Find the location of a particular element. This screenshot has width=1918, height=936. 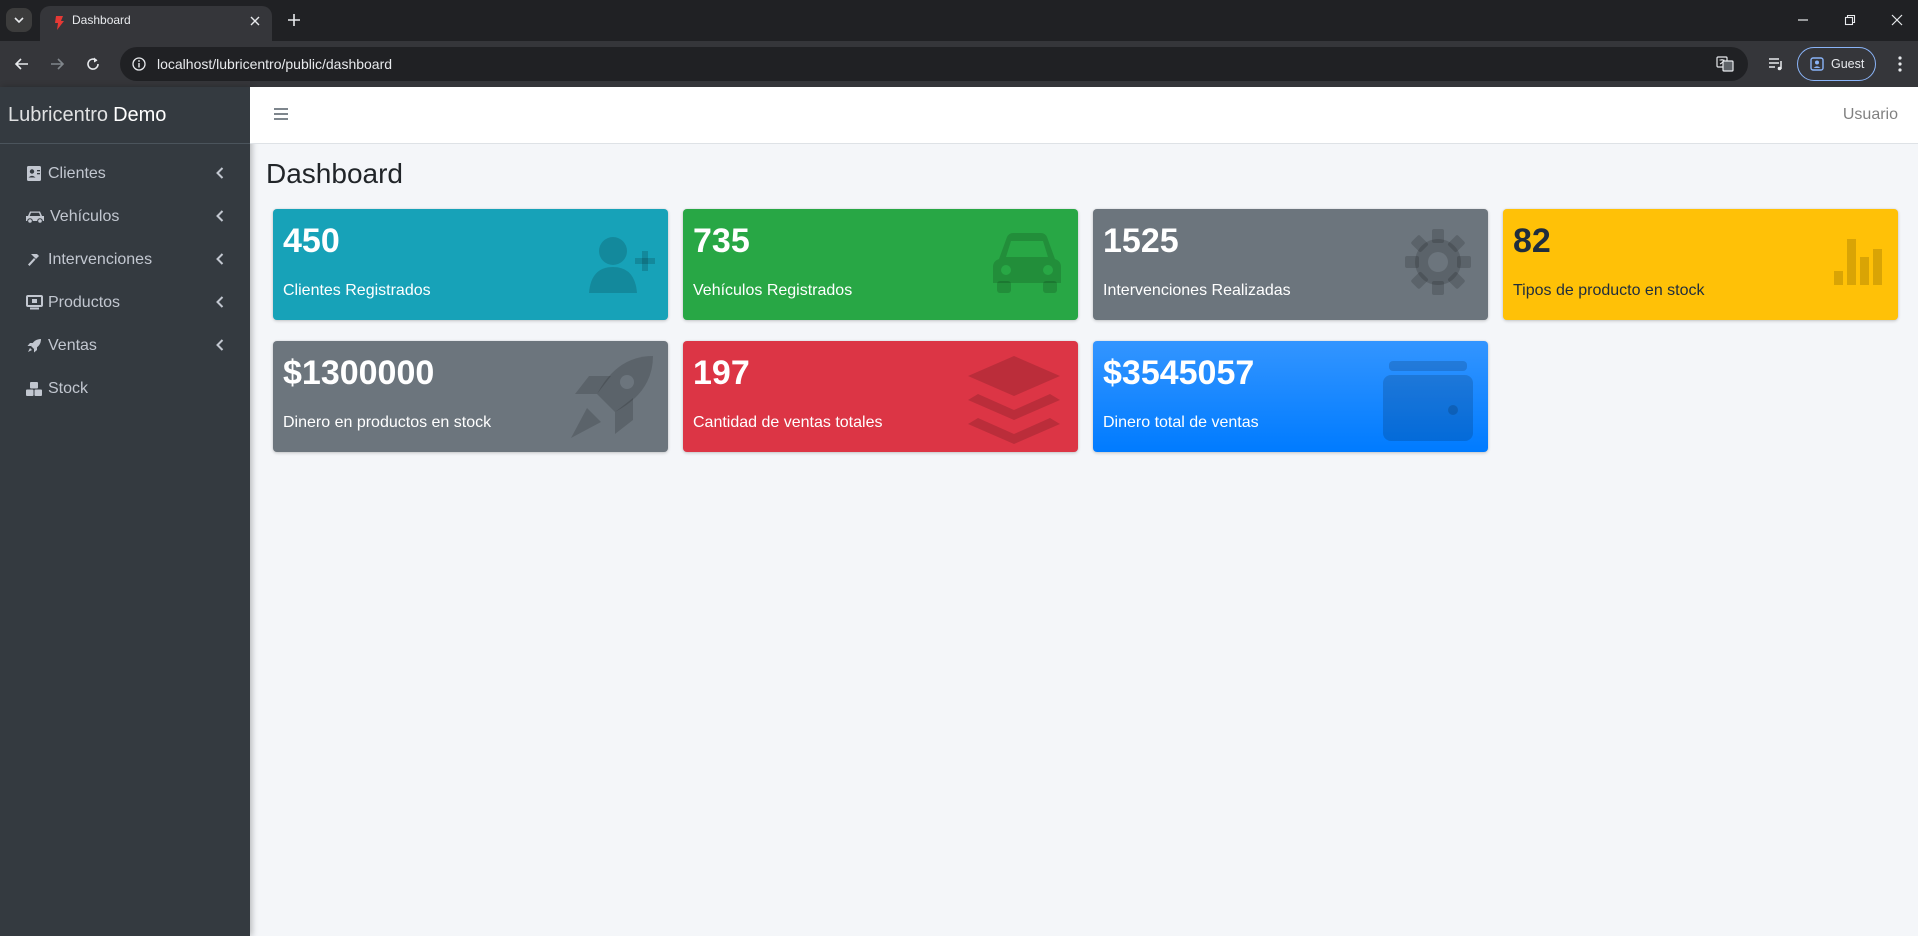

card-label: Clientes Registrados is located at coordinates (357, 290).